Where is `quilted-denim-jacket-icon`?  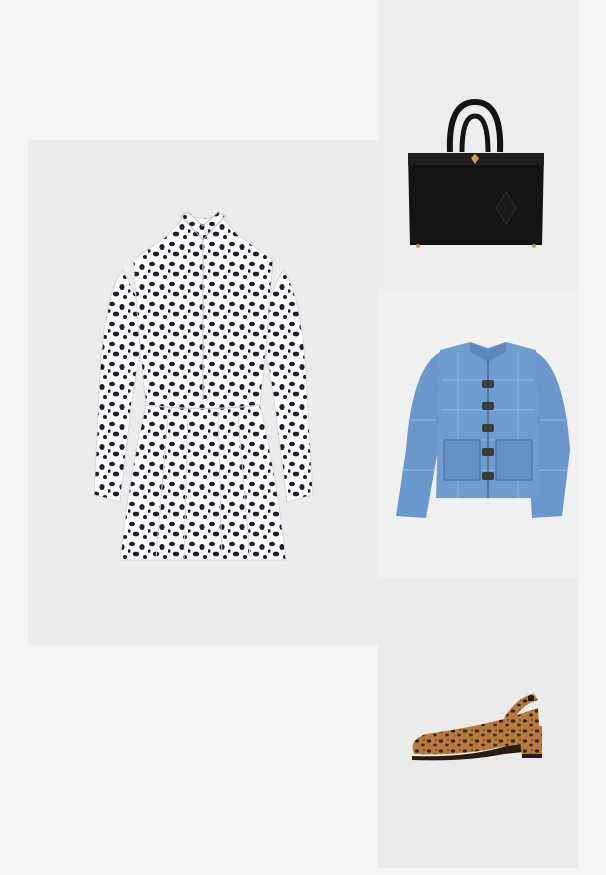 quilted-denim-jacket-icon is located at coordinates (483, 430).